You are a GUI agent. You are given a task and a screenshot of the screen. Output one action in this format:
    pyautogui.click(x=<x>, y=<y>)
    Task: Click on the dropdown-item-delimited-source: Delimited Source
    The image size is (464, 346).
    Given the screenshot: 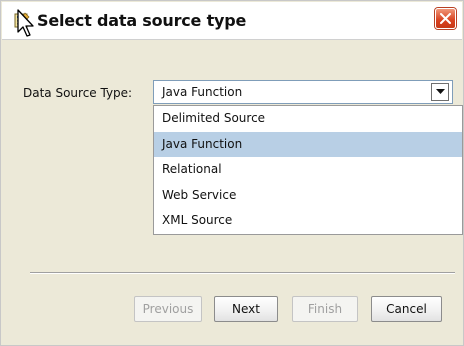 What is the action you would take?
    pyautogui.click(x=308, y=118)
    